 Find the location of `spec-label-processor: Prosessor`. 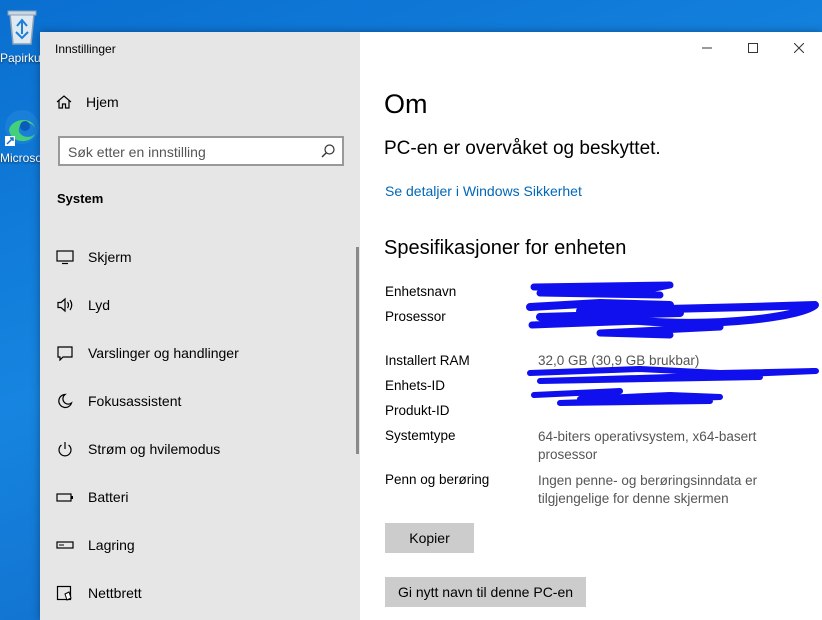

spec-label-processor: Prosessor is located at coordinates (415, 316).